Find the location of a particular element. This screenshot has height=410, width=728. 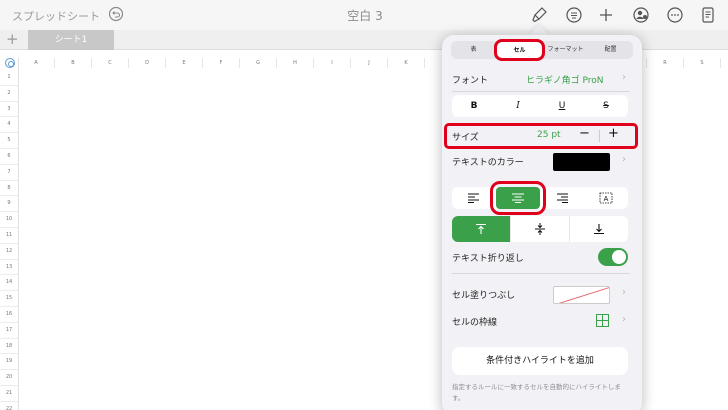

row-header: 5 is located at coordinates (9, 141).